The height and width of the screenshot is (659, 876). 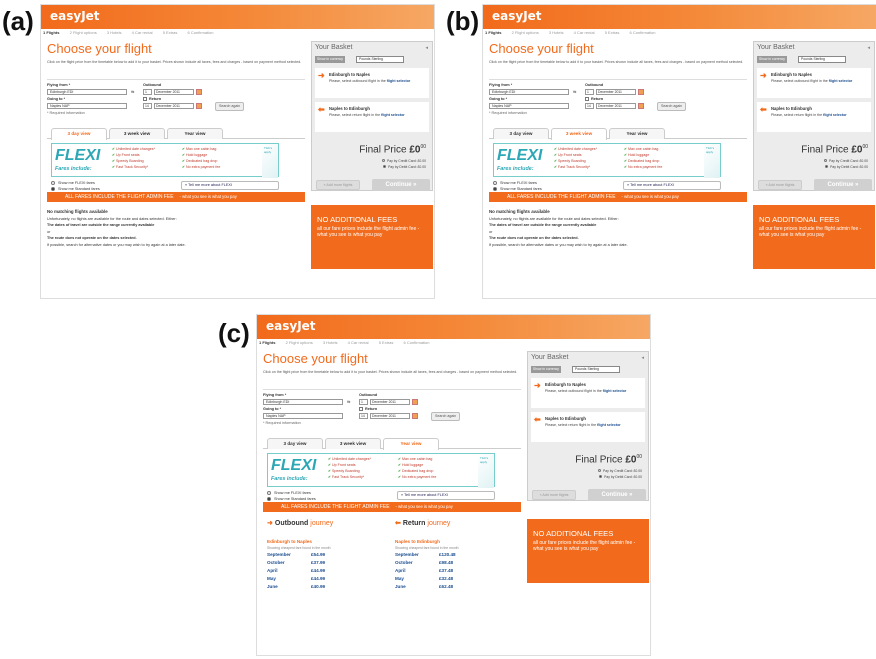 I want to click on price-value: £62.48, so click(x=446, y=586).